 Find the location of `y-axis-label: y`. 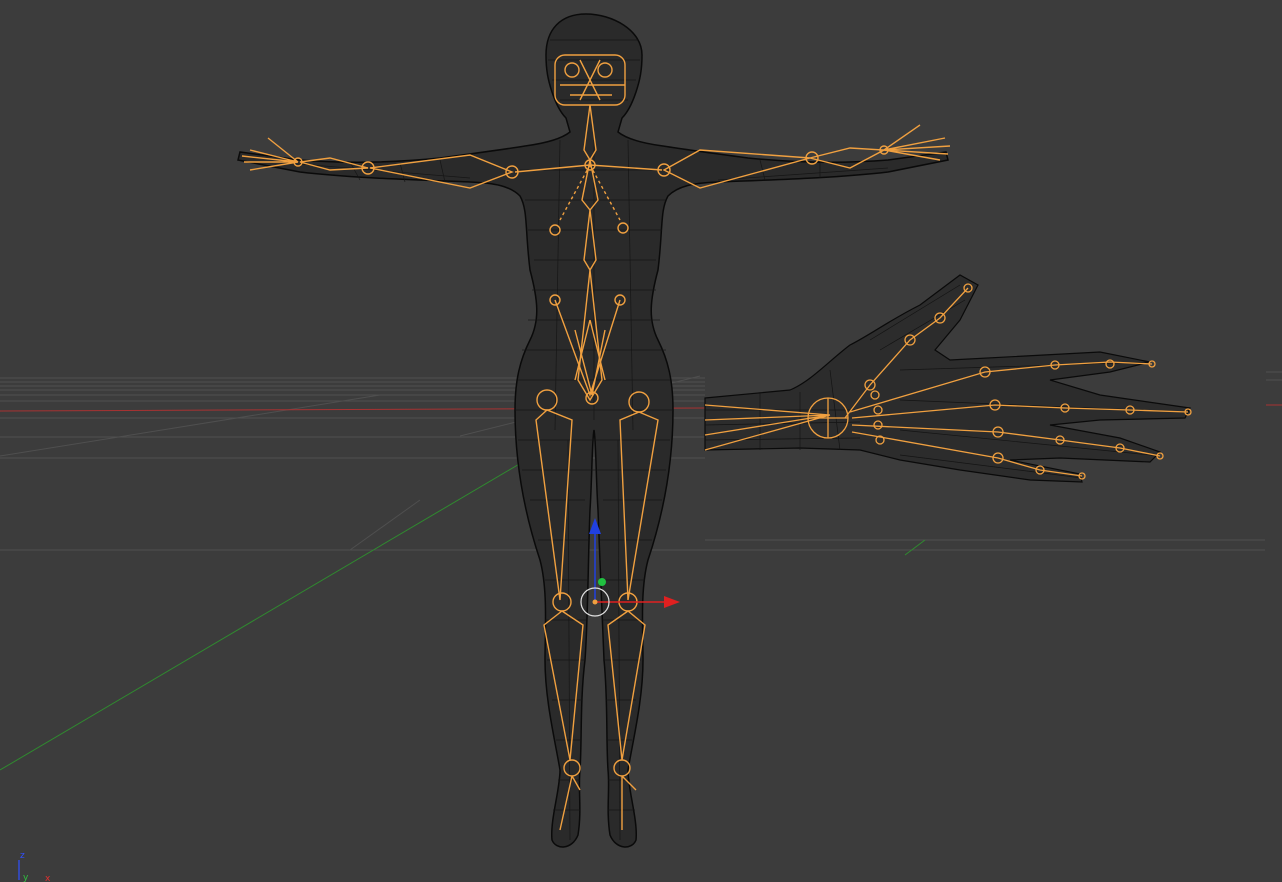

y-axis-label: y is located at coordinates (26, 877).